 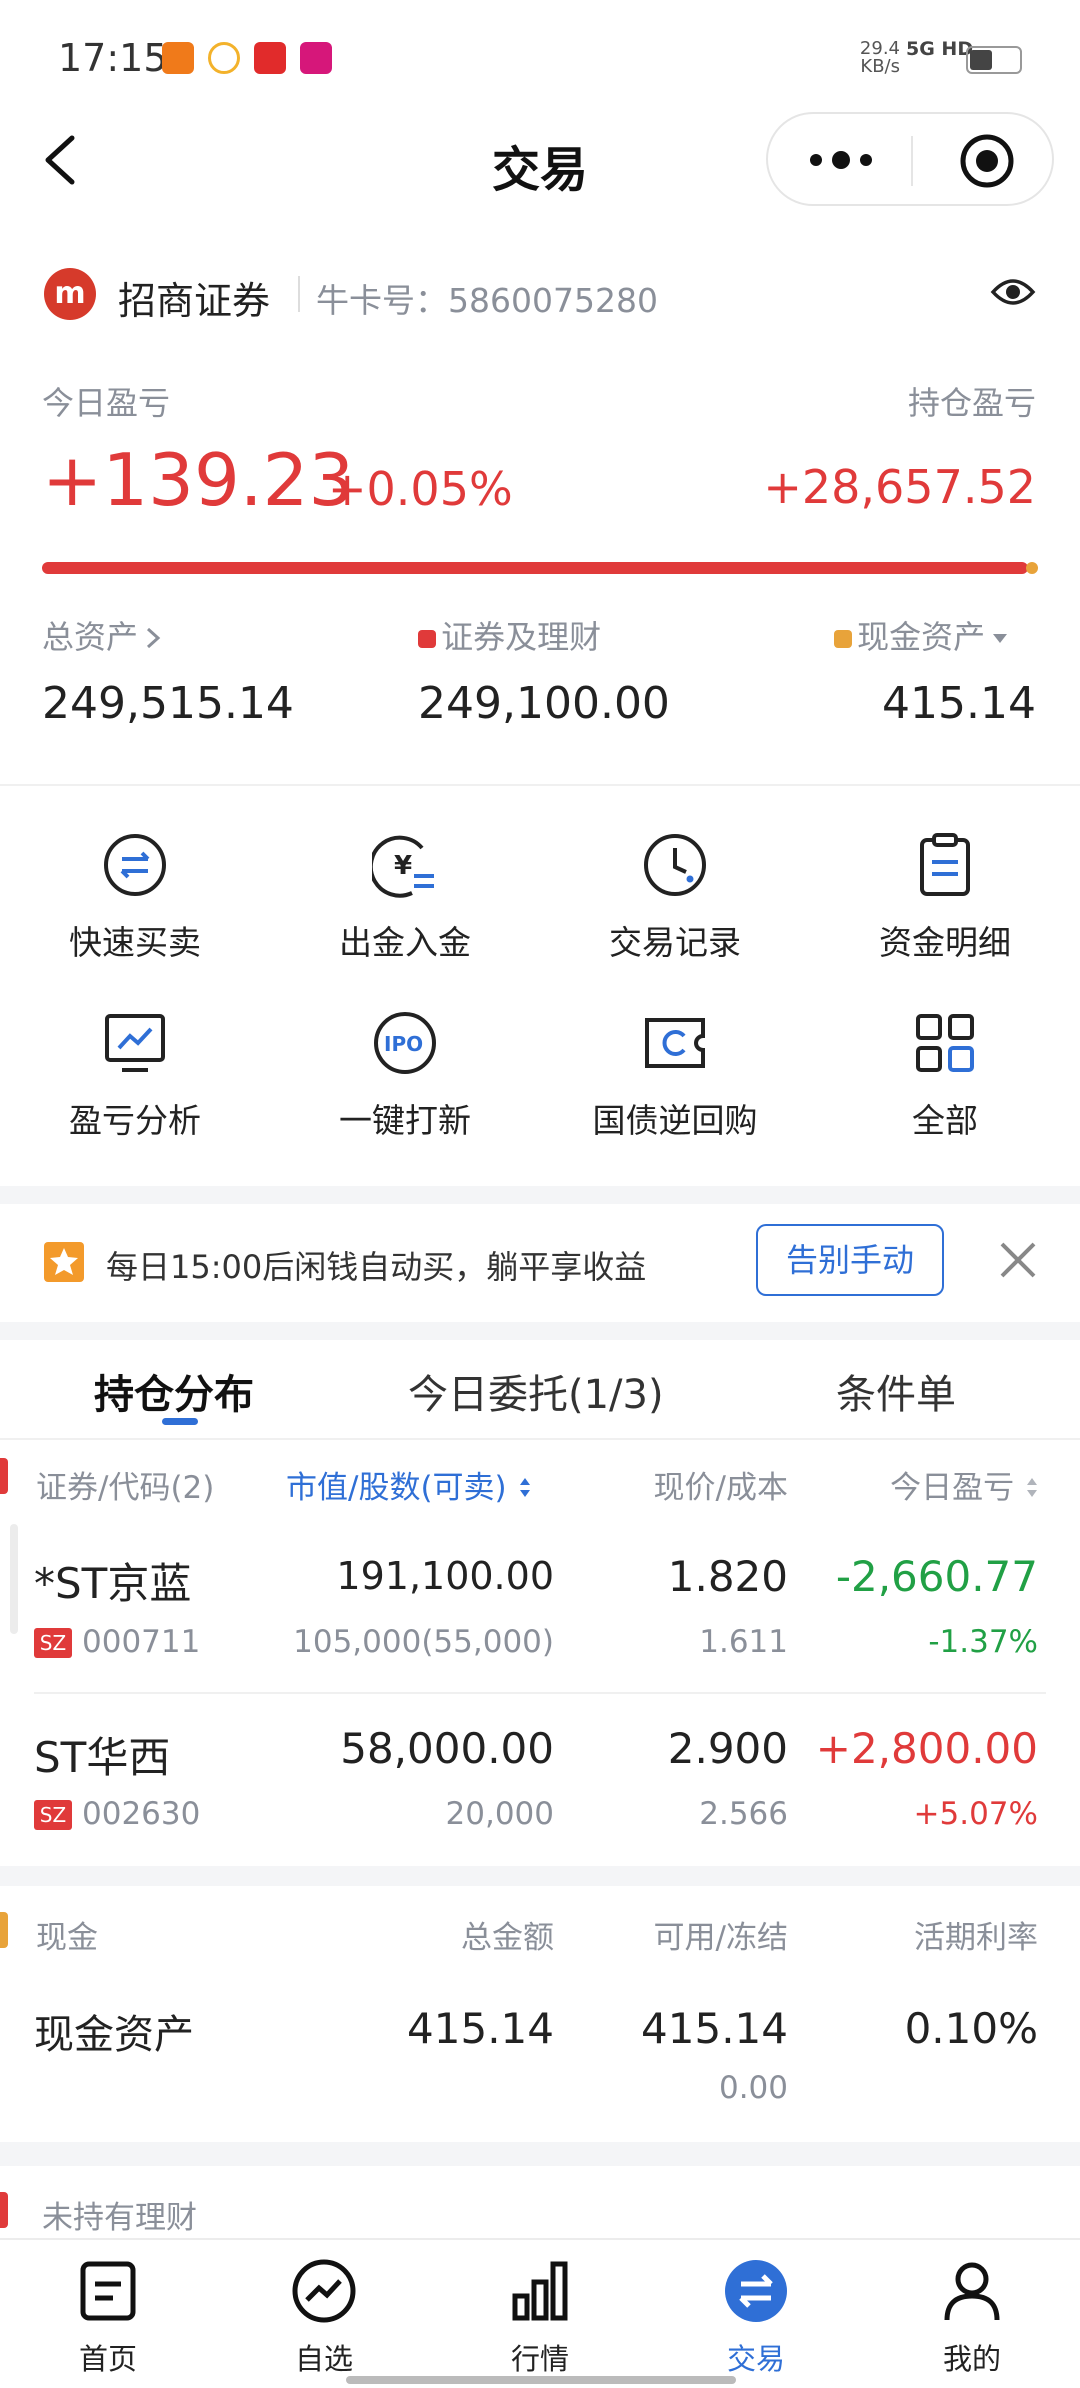 What do you see at coordinates (1000, 638) in the screenshot?
I see `caret-down-icon` at bounding box center [1000, 638].